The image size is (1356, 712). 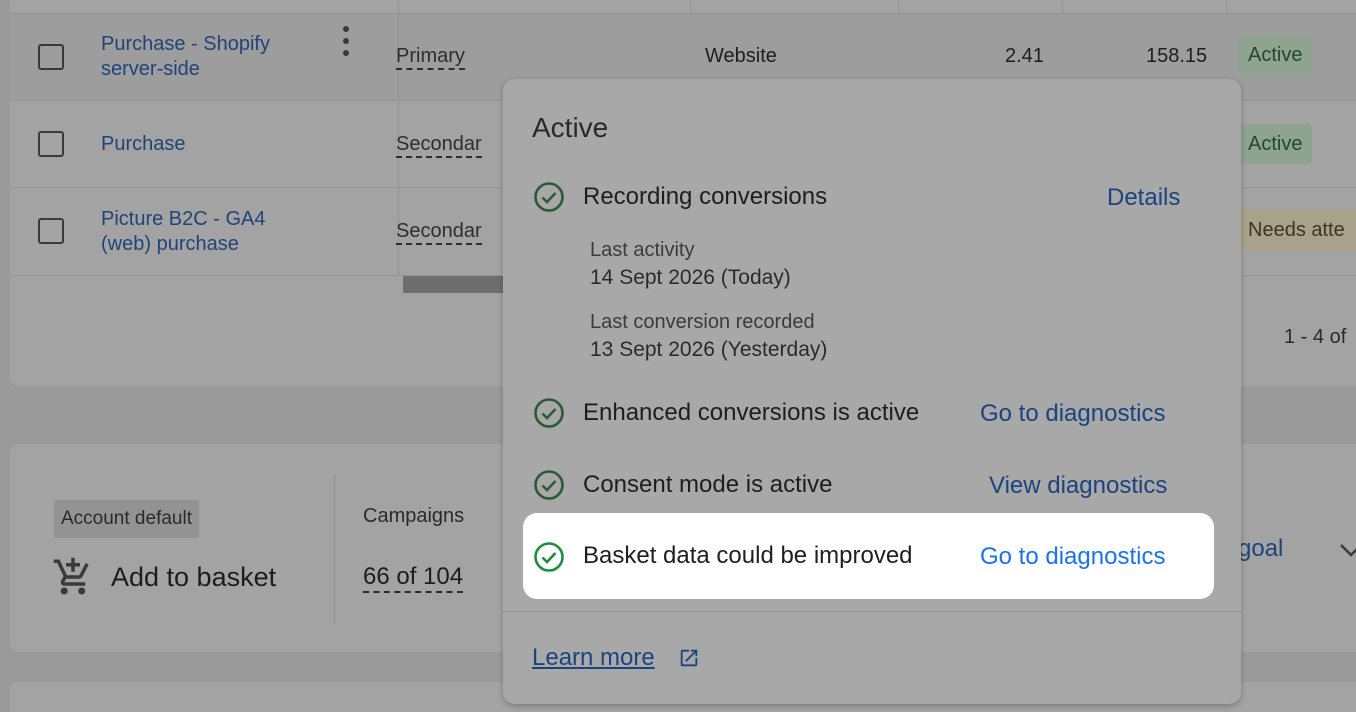 What do you see at coordinates (705, 196) in the screenshot?
I see `recording-conversions-label: Recording conversions` at bounding box center [705, 196].